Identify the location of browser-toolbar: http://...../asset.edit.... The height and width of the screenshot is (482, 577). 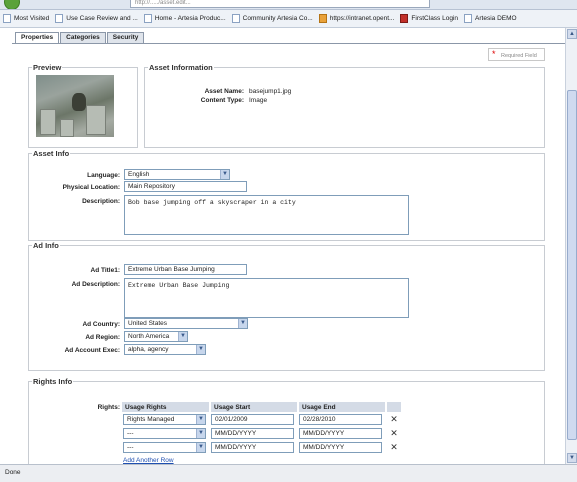
(288, 5).